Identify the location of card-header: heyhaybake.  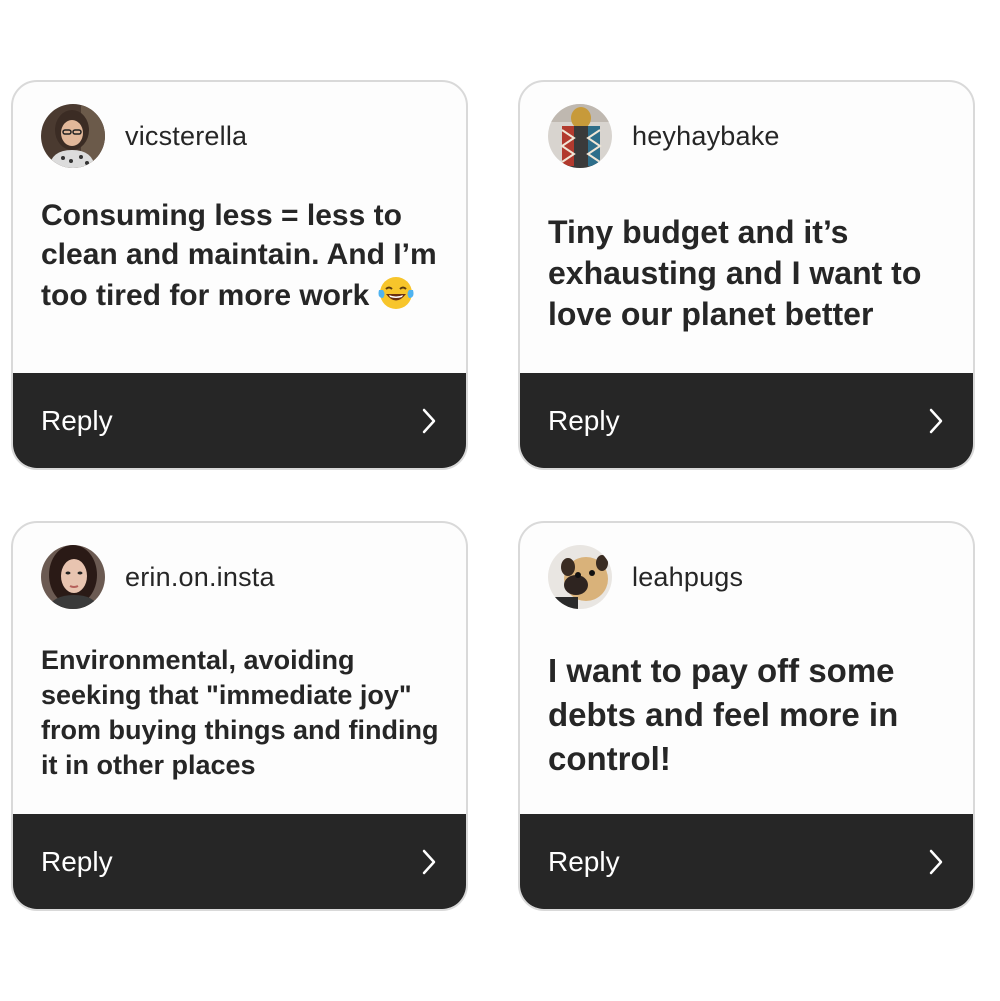
(664, 136).